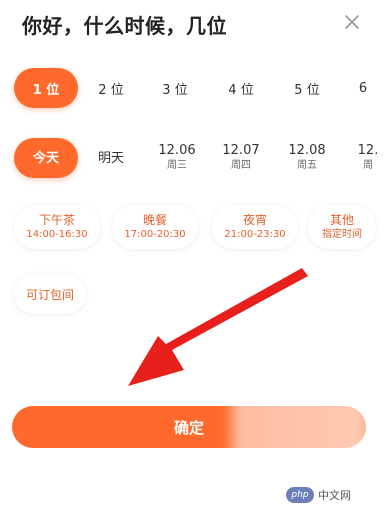 The image size is (388, 507). Describe the element at coordinates (300, 495) in the screenshot. I see `watermark-badge: php` at that location.